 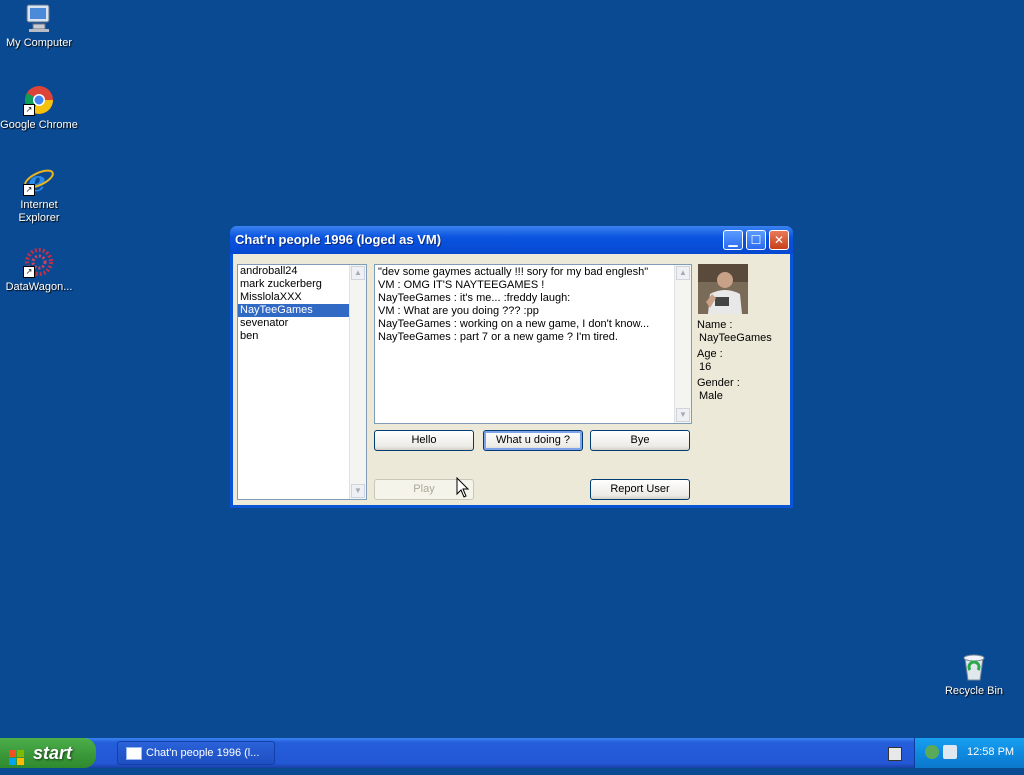 I want to click on minimize-icon: ▁, so click(x=733, y=240).